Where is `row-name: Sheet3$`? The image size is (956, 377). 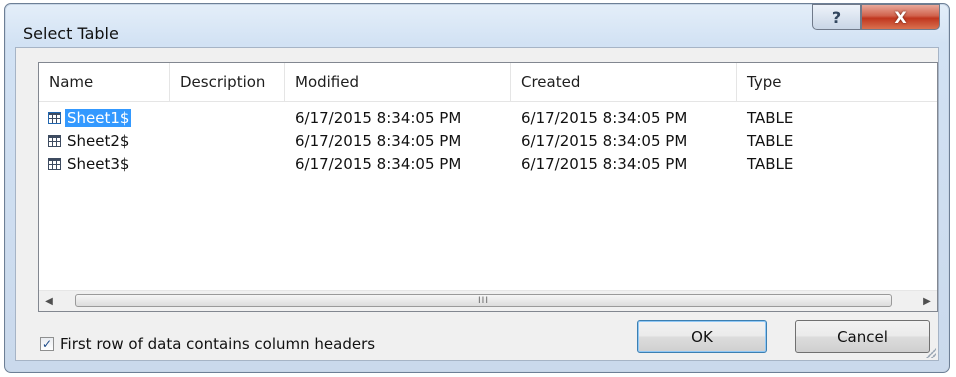 row-name: Sheet3$ is located at coordinates (98, 164).